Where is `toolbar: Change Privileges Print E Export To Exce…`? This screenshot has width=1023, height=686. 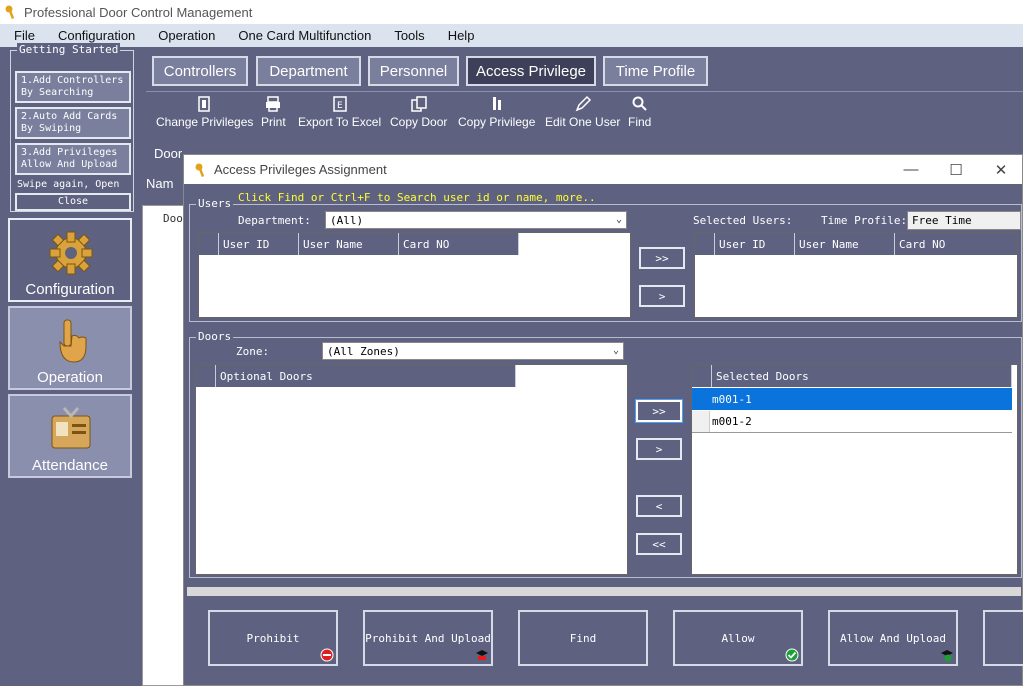
toolbar: Change Privileges Print E Export To Exce… is located at coordinates (584, 112).